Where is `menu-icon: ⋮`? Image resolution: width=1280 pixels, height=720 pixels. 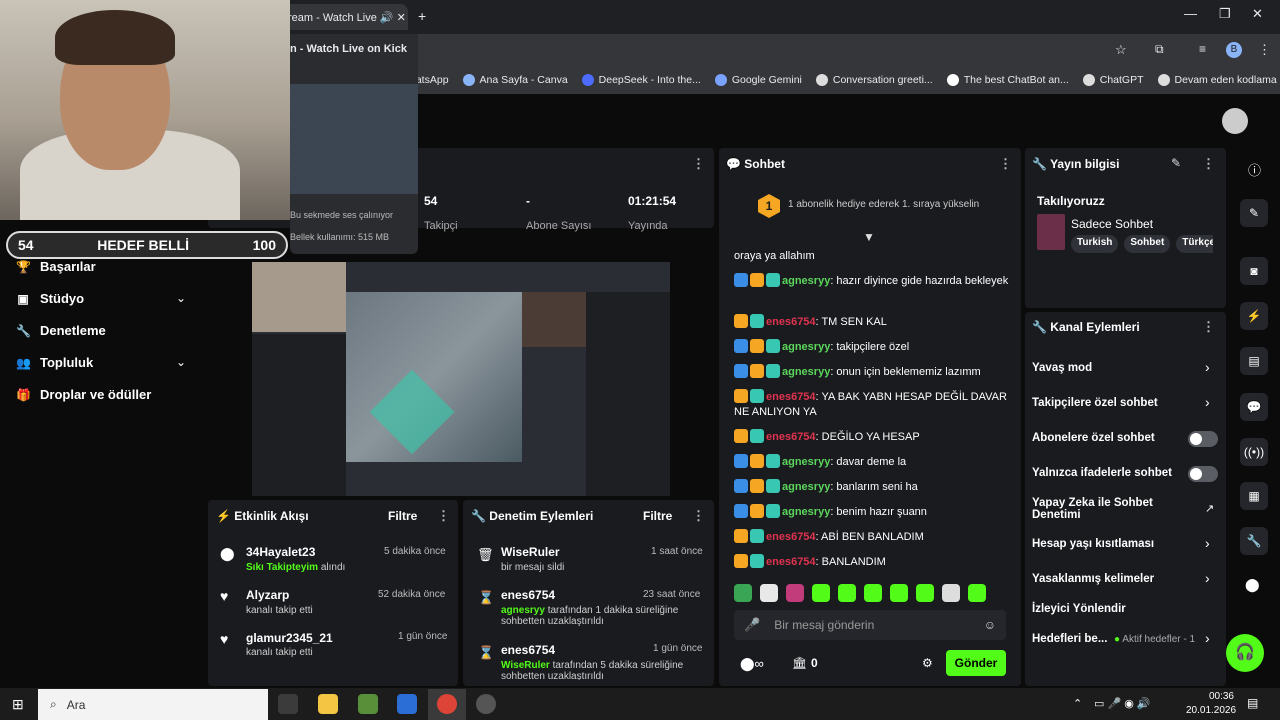
menu-icon: ⋮ is located at coordinates (1264, 50).